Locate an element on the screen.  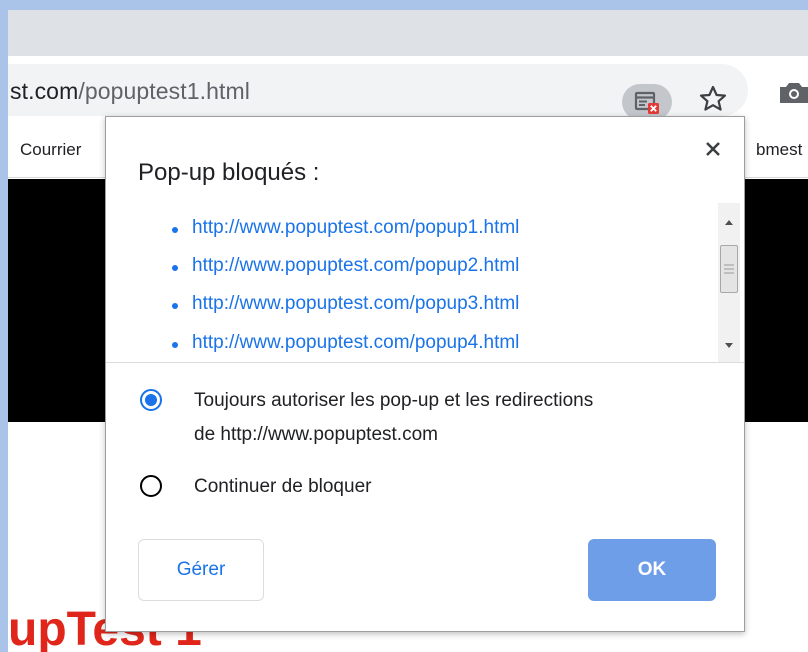
browser-toolbar: st.com/popuptest1.html is located at coordinates (408, 88).